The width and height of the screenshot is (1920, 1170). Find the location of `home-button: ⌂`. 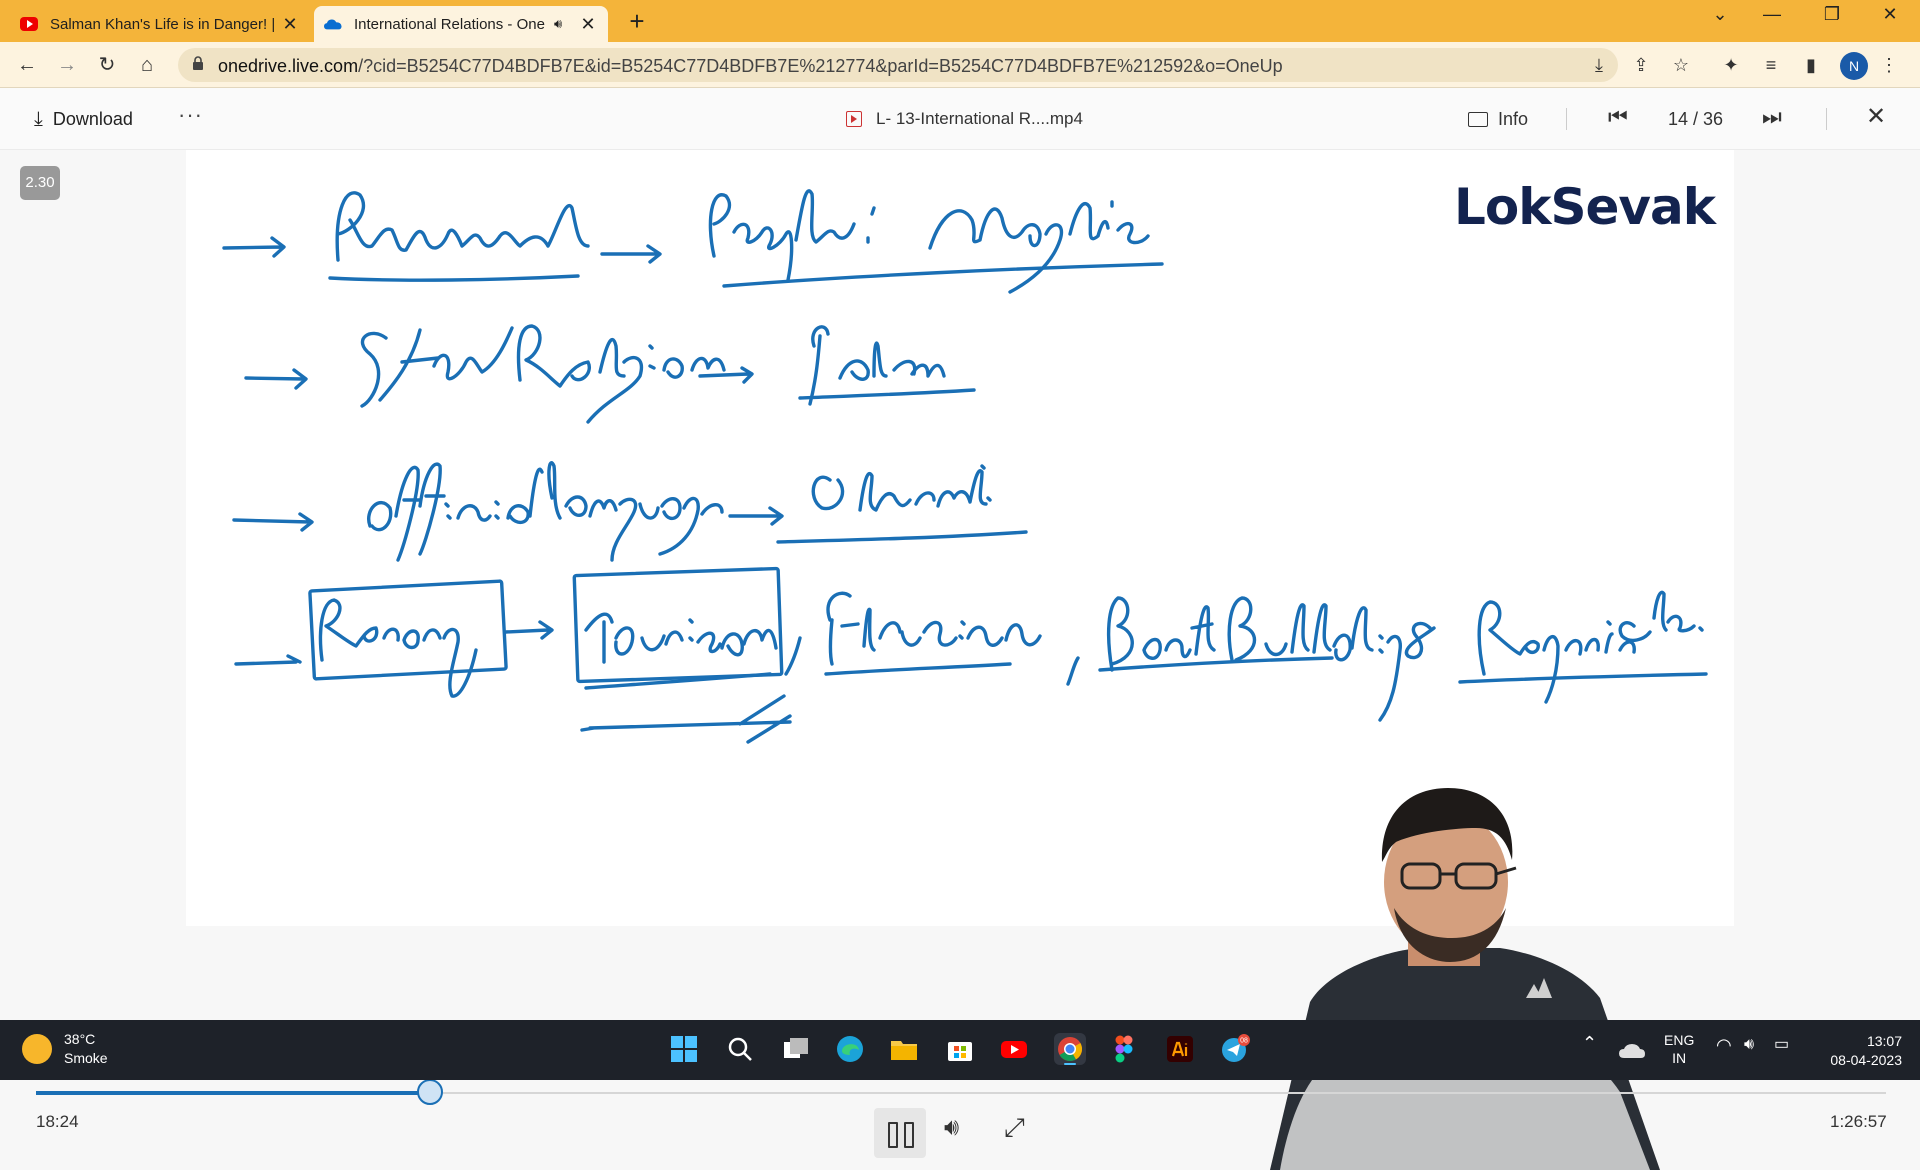

home-button: ⌂ is located at coordinates (147, 65).